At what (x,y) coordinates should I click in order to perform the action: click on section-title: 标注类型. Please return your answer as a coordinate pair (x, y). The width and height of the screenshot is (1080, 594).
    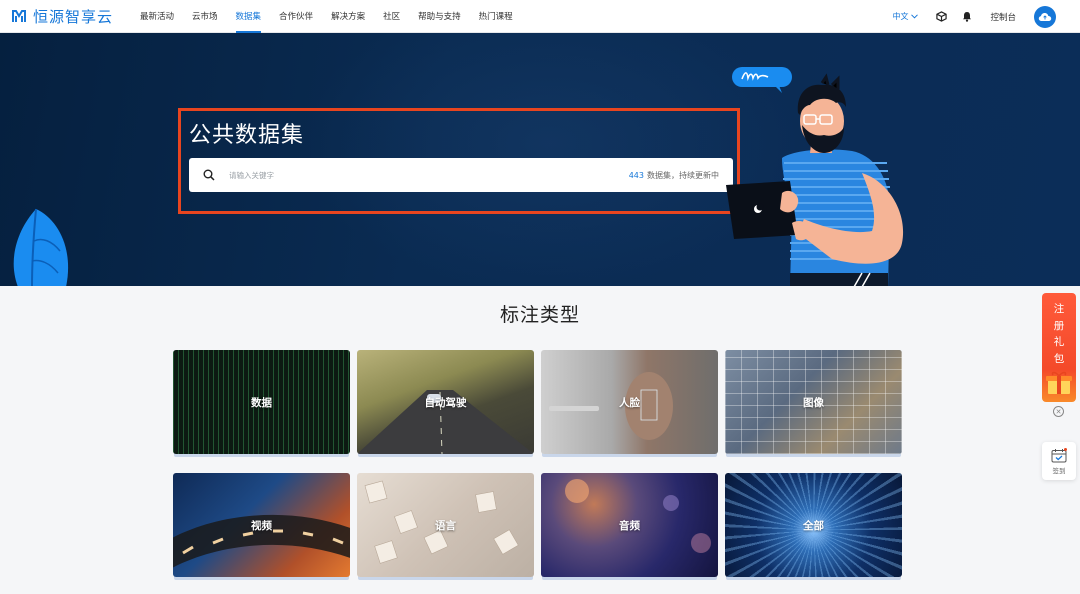
    Looking at the image, I should click on (539, 315).